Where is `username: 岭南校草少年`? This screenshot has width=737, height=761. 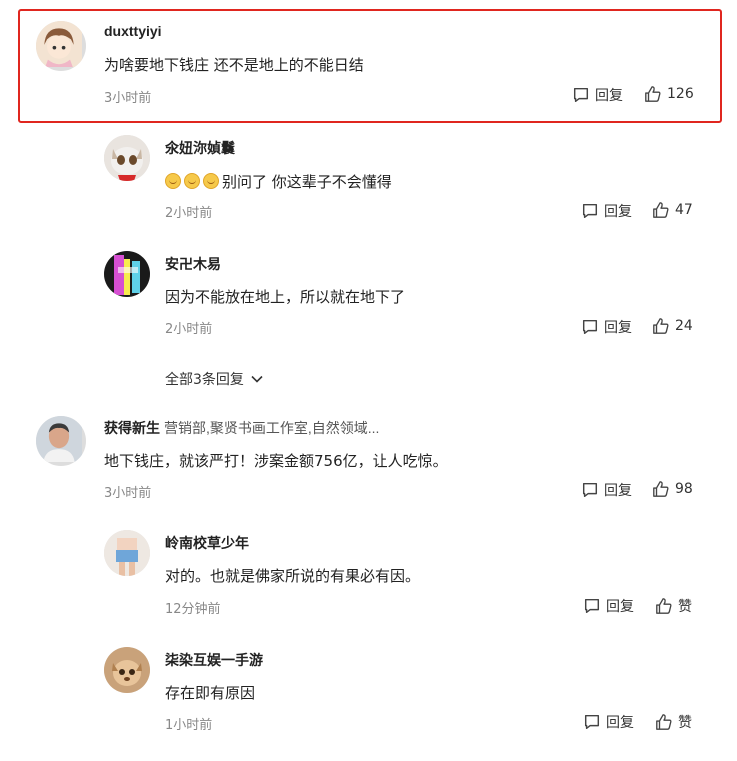 username: 岭南校草少年 is located at coordinates (207, 543).